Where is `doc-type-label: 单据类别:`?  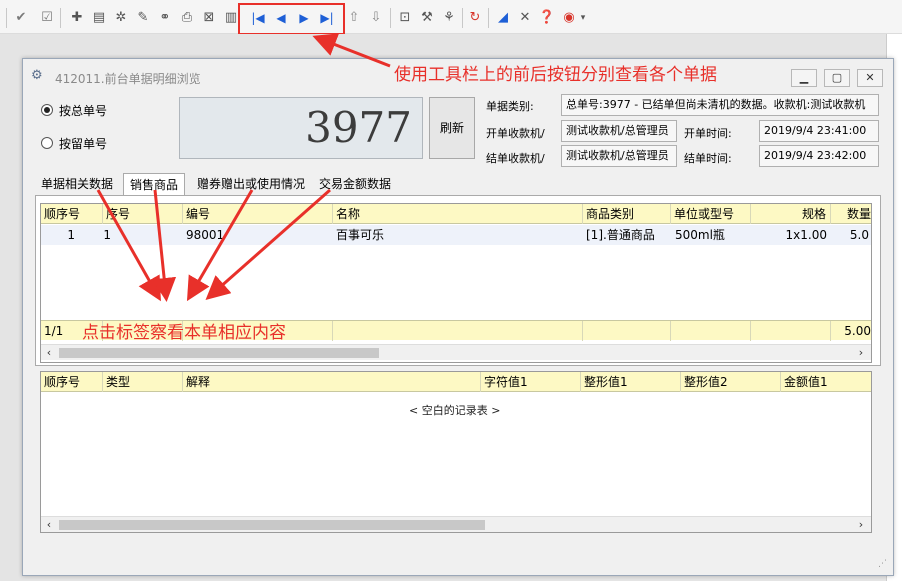 doc-type-label: 单据类别: is located at coordinates (510, 106).